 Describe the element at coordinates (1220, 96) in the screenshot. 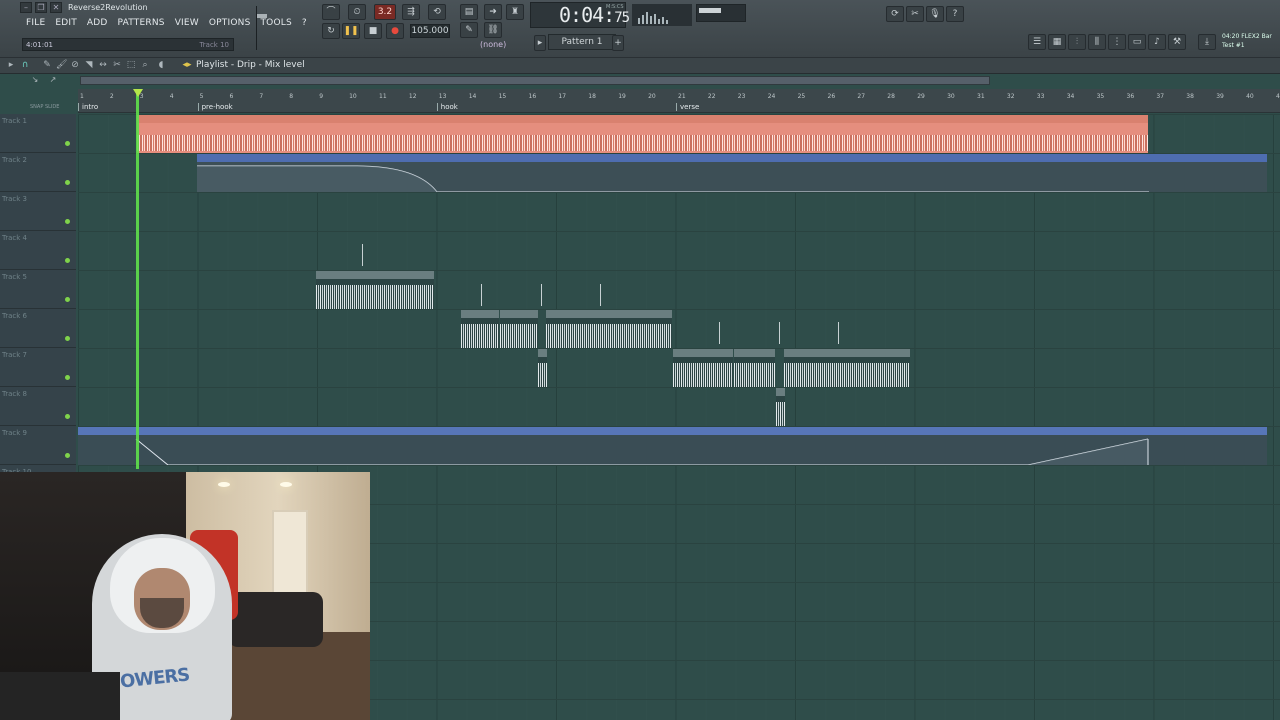

I see `bar-number: 39` at that location.